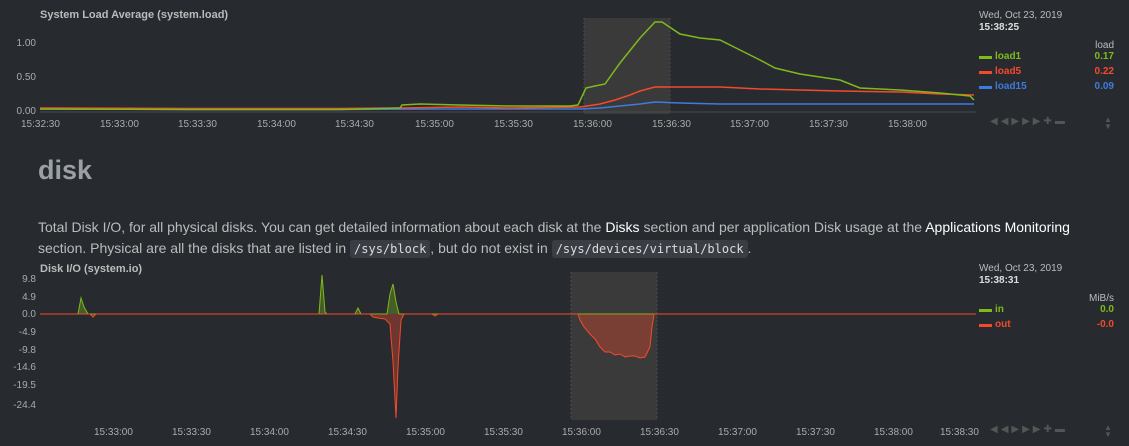 Image resolution: width=1129 pixels, height=446 pixels. I want to click on y-tick: -19.5, so click(24, 385).